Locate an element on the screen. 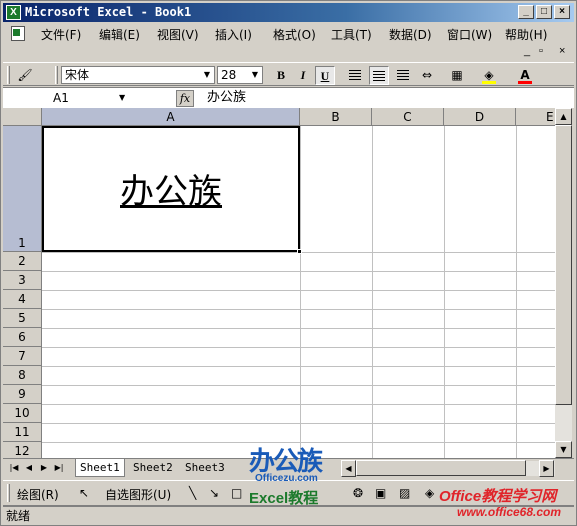  minimize-button: _ is located at coordinates (526, 12).